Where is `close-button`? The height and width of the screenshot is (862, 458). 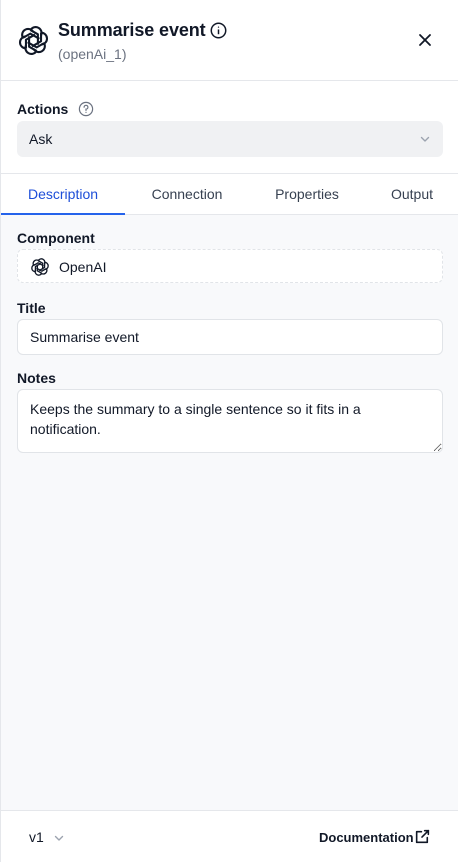
close-button is located at coordinates (425, 40).